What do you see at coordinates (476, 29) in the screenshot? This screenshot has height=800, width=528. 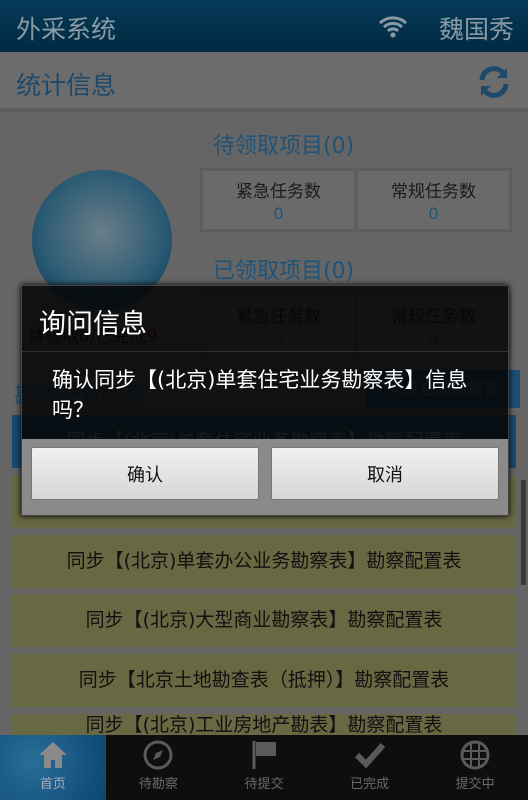 I see `user-name: 魏国秀` at bounding box center [476, 29].